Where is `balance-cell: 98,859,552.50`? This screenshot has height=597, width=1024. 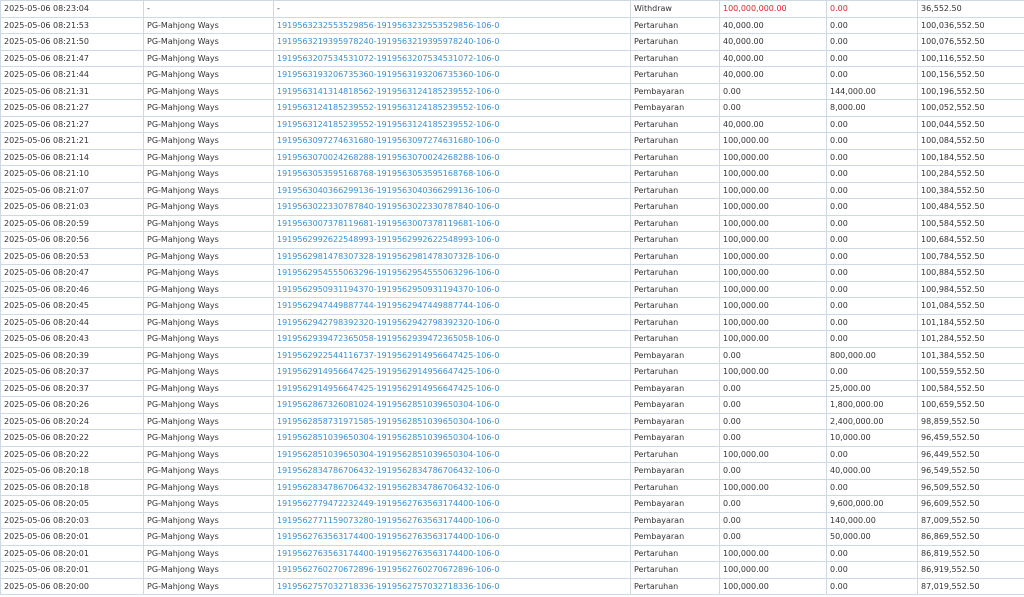
balance-cell: 98,859,552.50 is located at coordinates (970, 421).